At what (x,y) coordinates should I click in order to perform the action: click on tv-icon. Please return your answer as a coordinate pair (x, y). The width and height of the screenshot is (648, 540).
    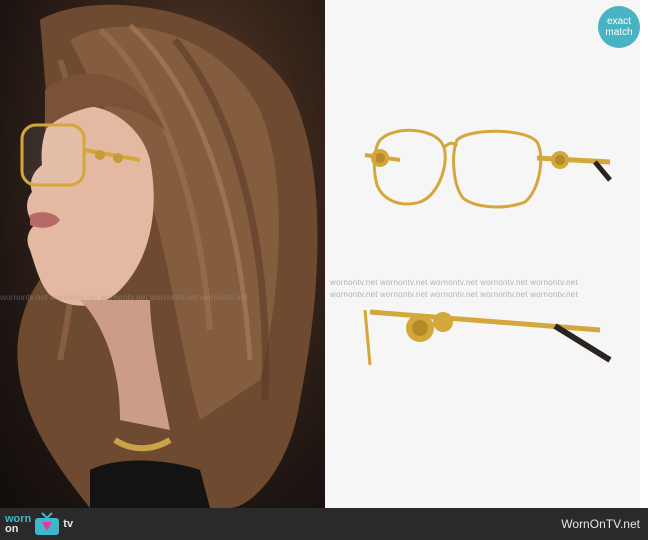
    Looking at the image, I should click on (47, 523).